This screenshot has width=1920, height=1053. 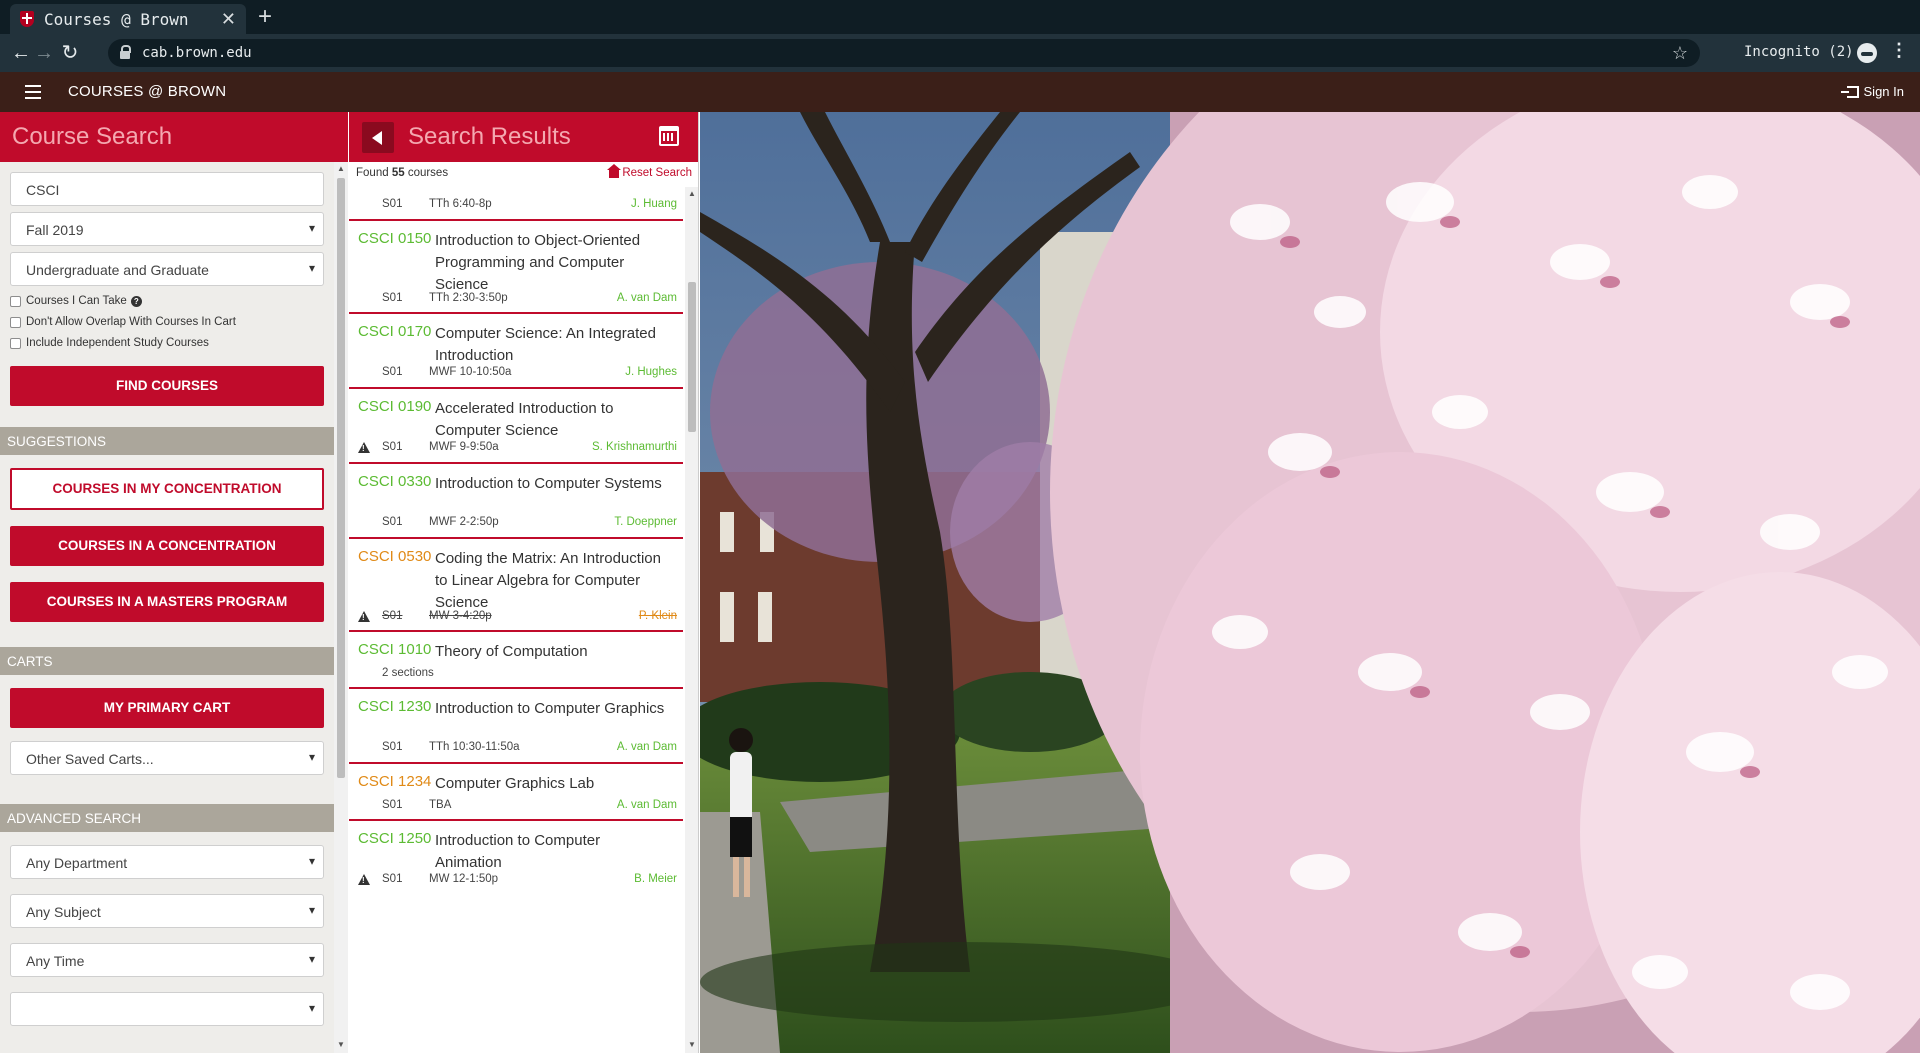 I want to click on section-time: MW 12-1:50p, so click(x=464, y=879).